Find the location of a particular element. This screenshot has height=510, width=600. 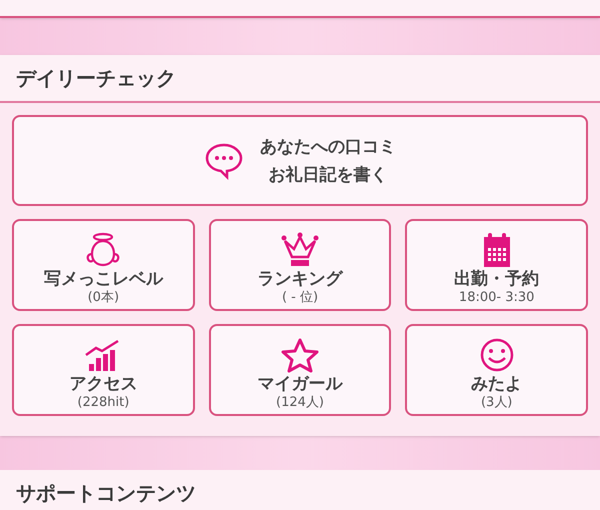

tile-label: みたよ is located at coordinates (496, 384).